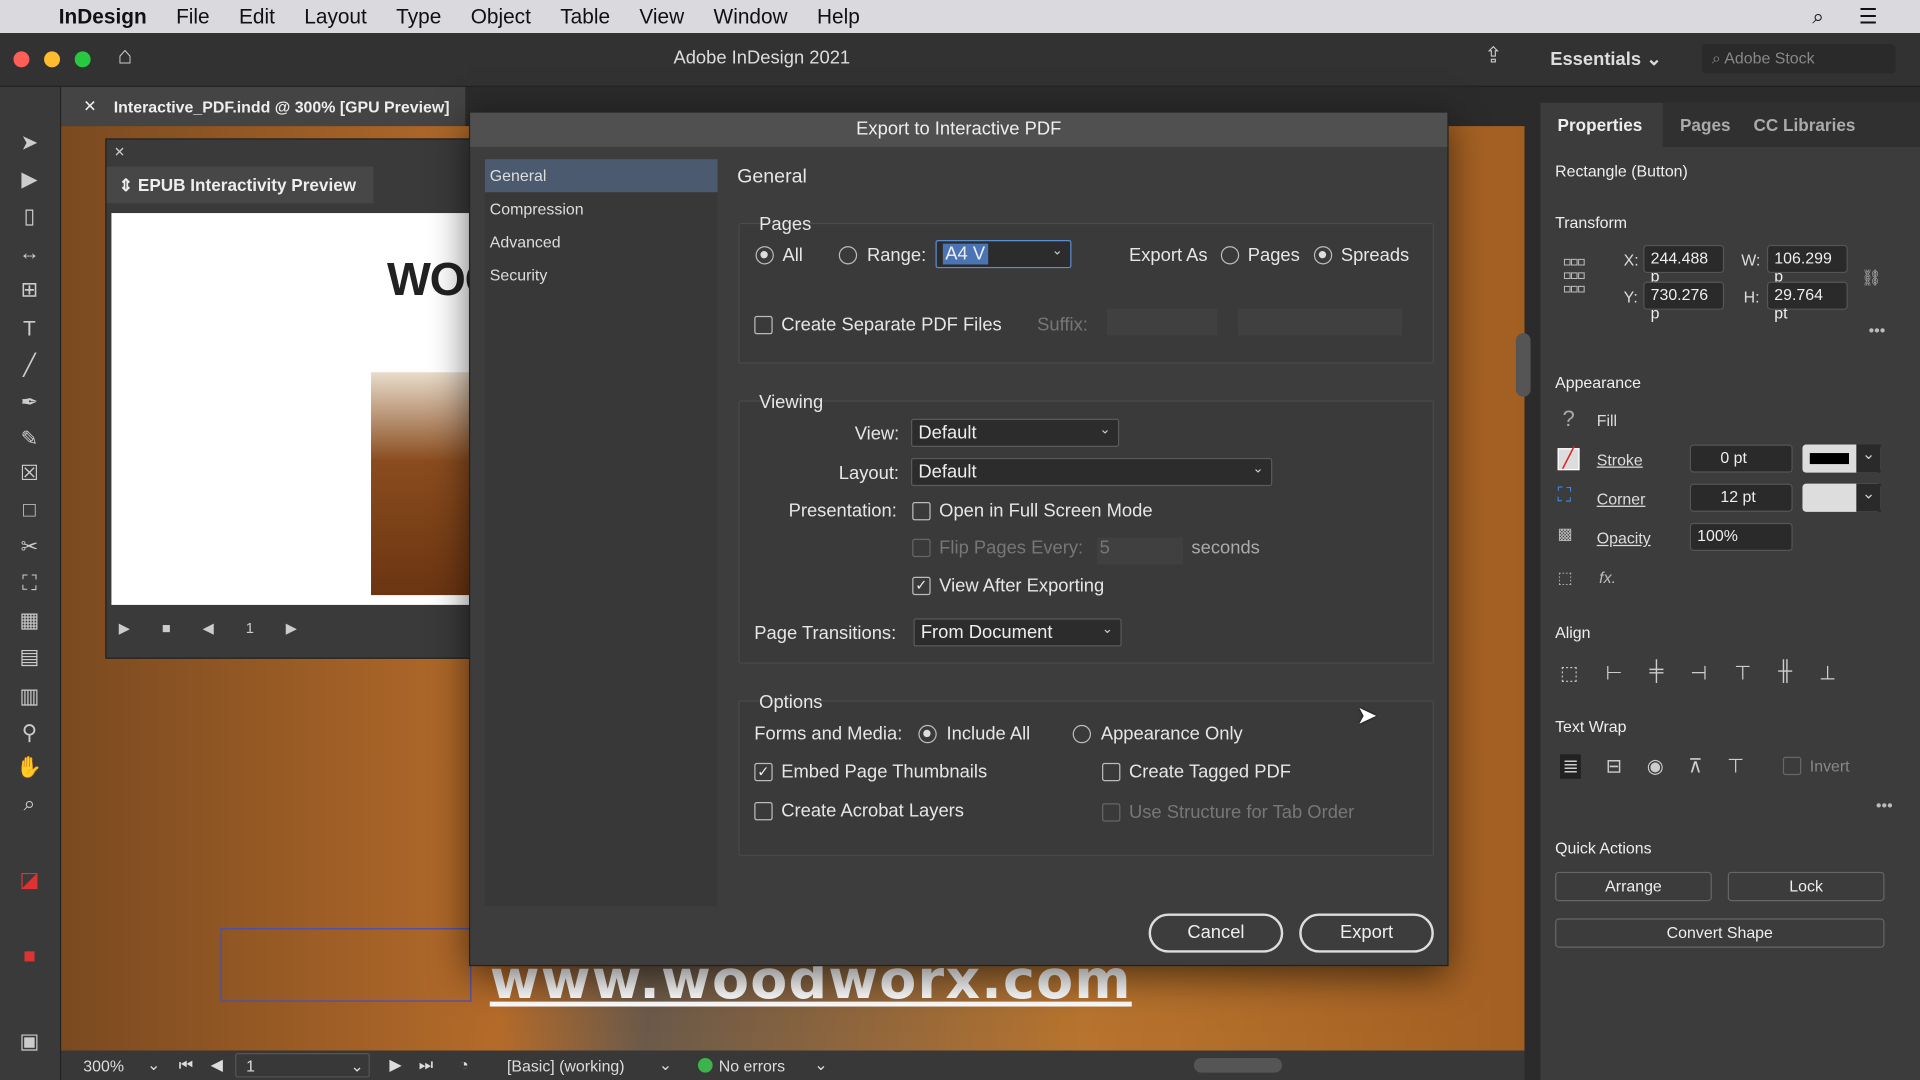  I want to click on share-icon: ⇪, so click(1493, 56).